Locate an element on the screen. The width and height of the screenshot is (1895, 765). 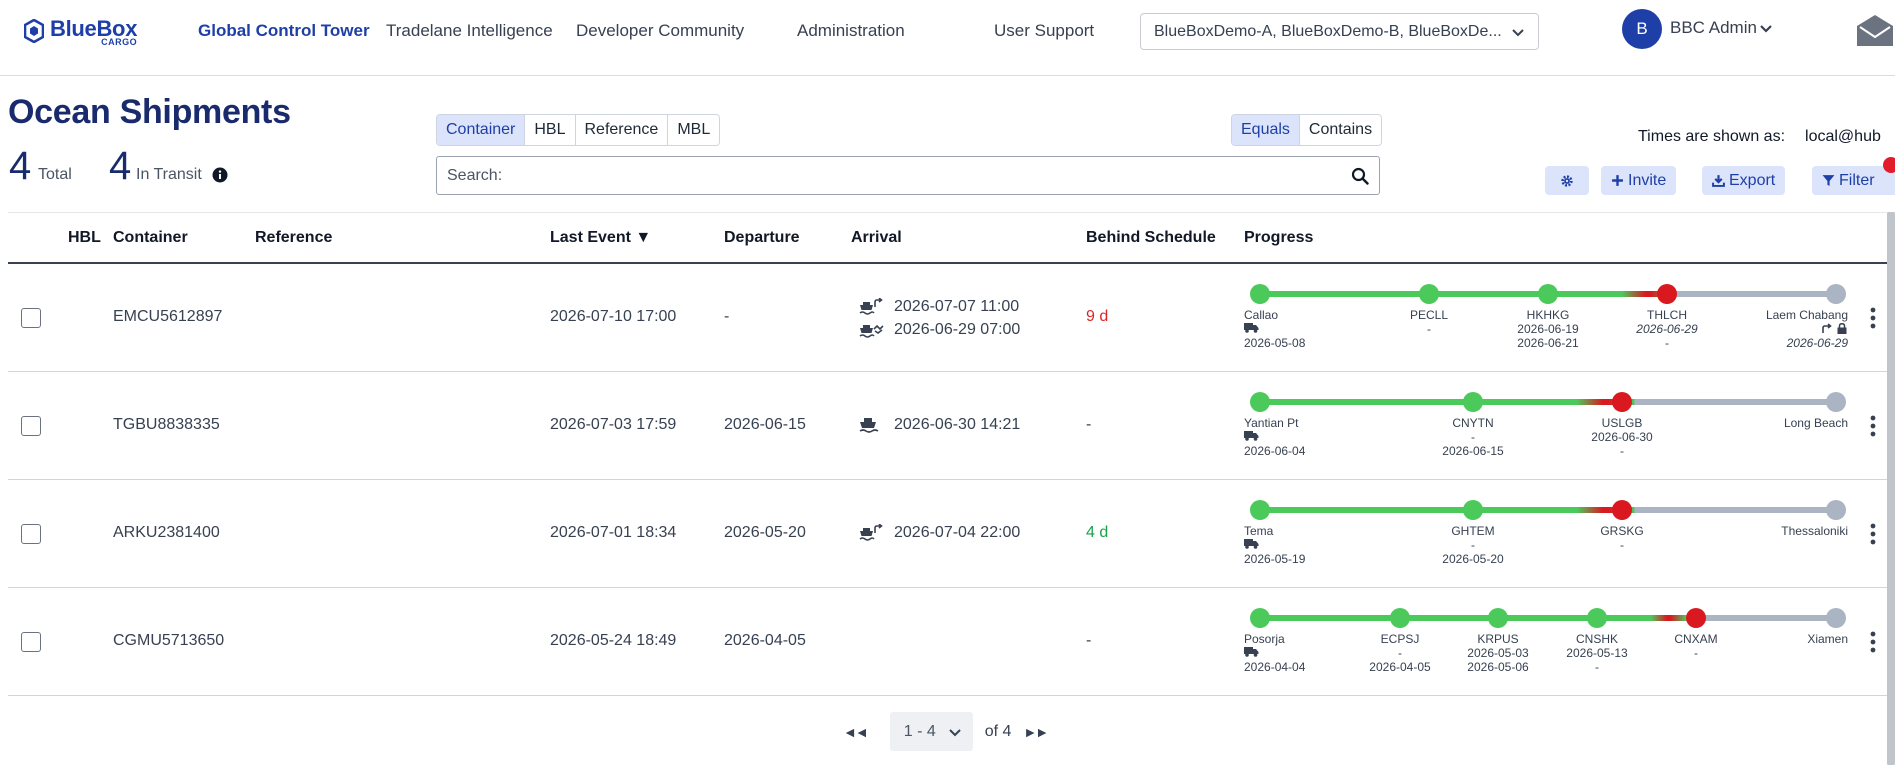
nav-tradelane-intelligence: Tradelane Intelligence is located at coordinates (469, 31).